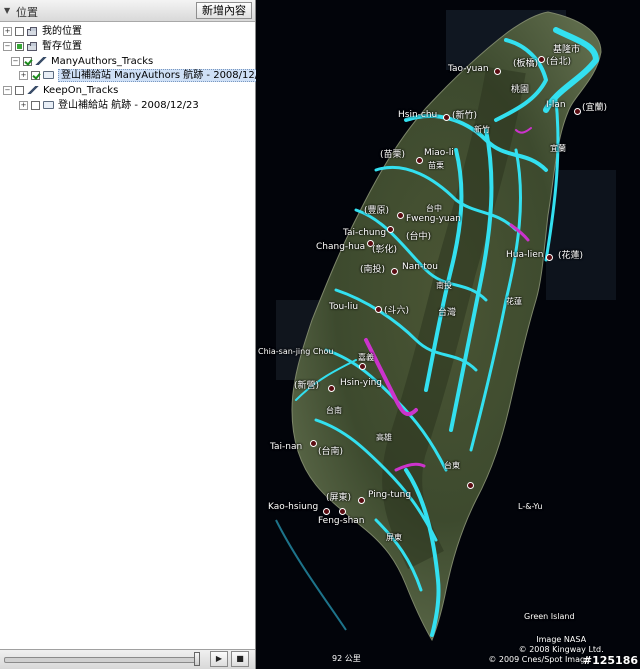  I want to click on map-label: 屏東, so click(394, 537).